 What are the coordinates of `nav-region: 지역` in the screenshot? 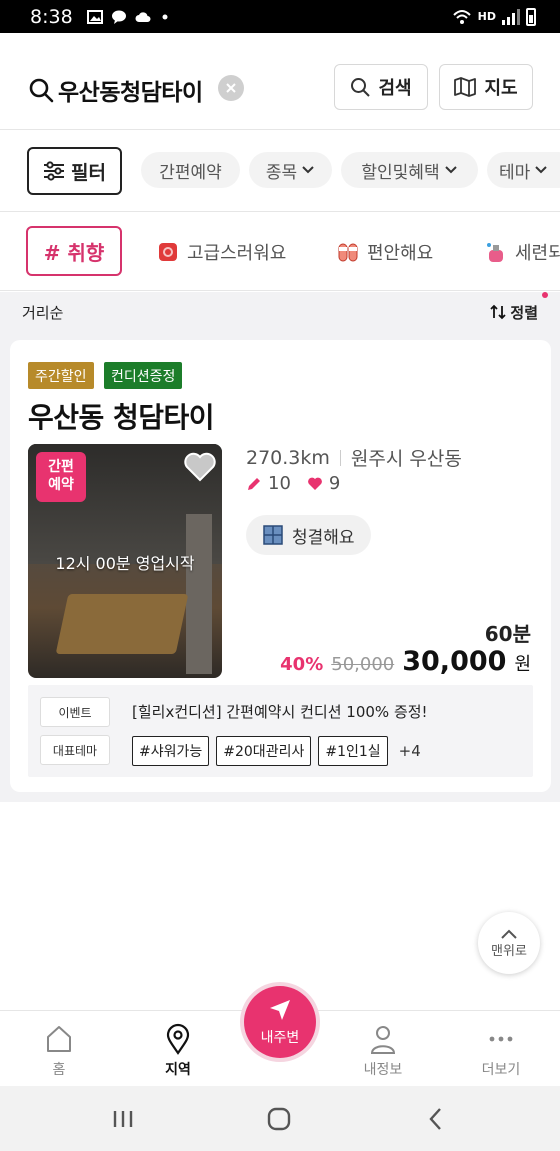 It's located at (178, 1051).